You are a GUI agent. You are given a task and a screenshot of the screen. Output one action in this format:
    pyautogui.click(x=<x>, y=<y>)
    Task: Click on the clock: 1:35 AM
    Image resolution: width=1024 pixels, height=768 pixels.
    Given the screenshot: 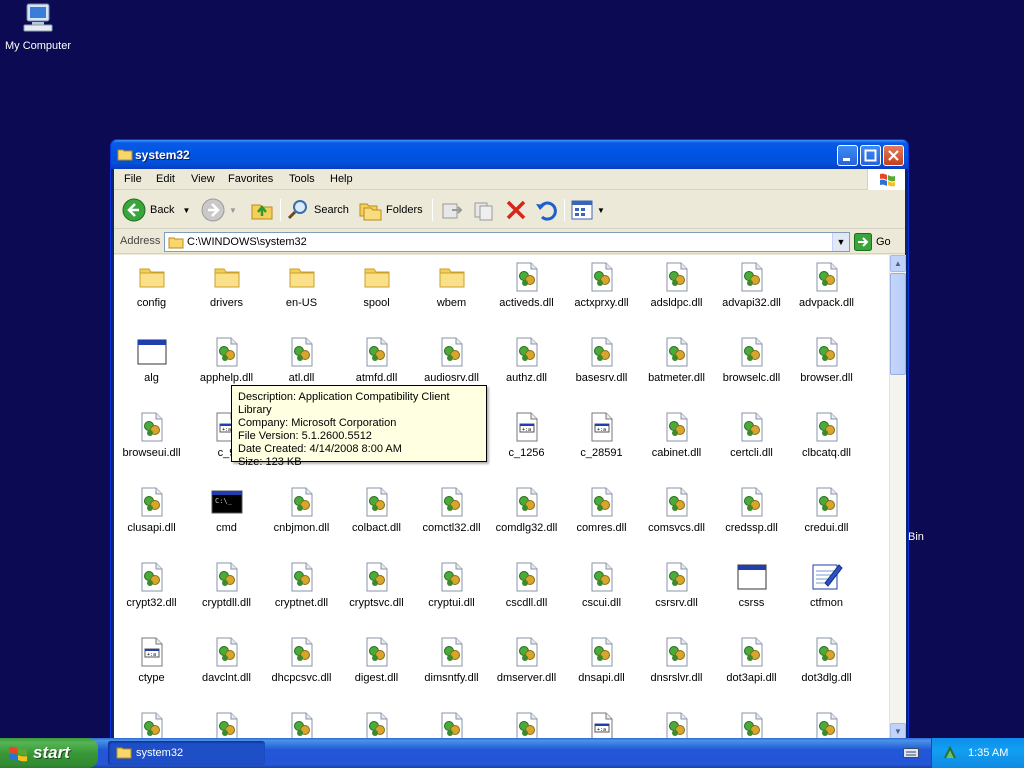 What is the action you would take?
    pyautogui.click(x=988, y=753)
    